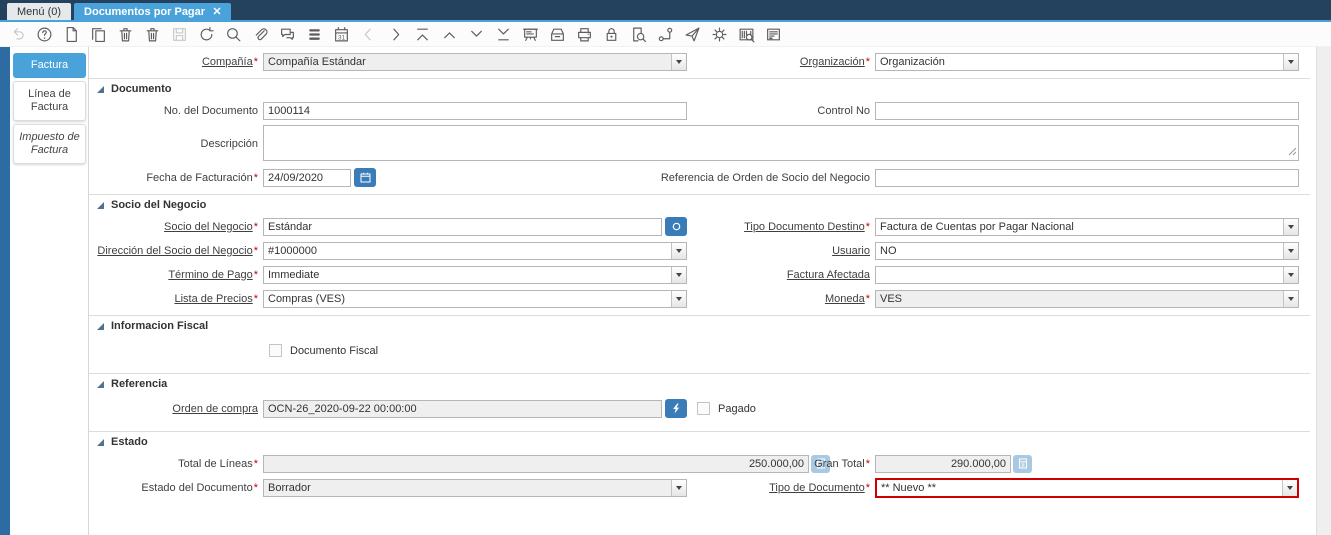 This screenshot has width=1331, height=535. Describe the element at coordinates (71, 34) in the screenshot. I see `new-record-icon` at that location.